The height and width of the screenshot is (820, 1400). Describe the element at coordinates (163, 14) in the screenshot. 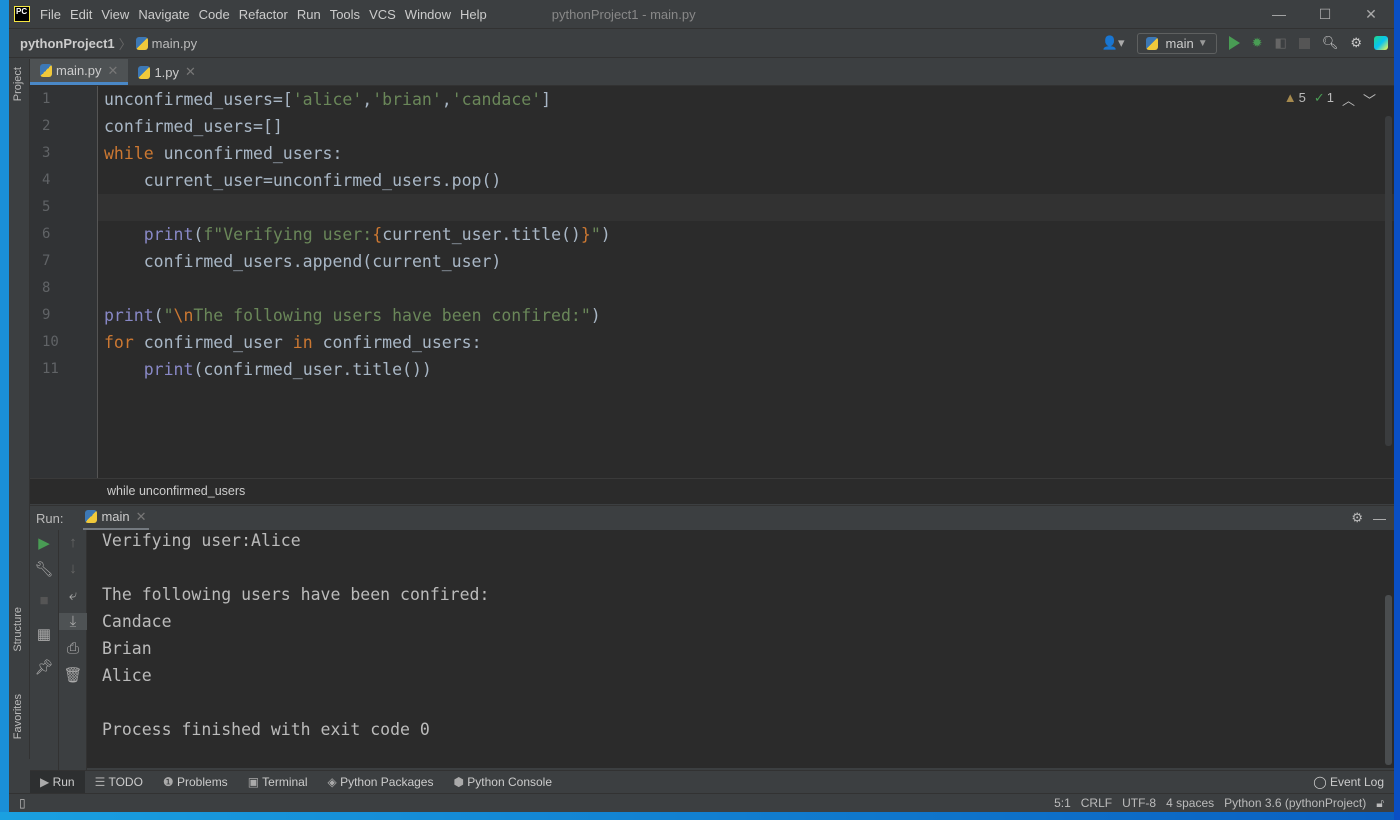

I see `menu-navigate: Navigate` at that location.